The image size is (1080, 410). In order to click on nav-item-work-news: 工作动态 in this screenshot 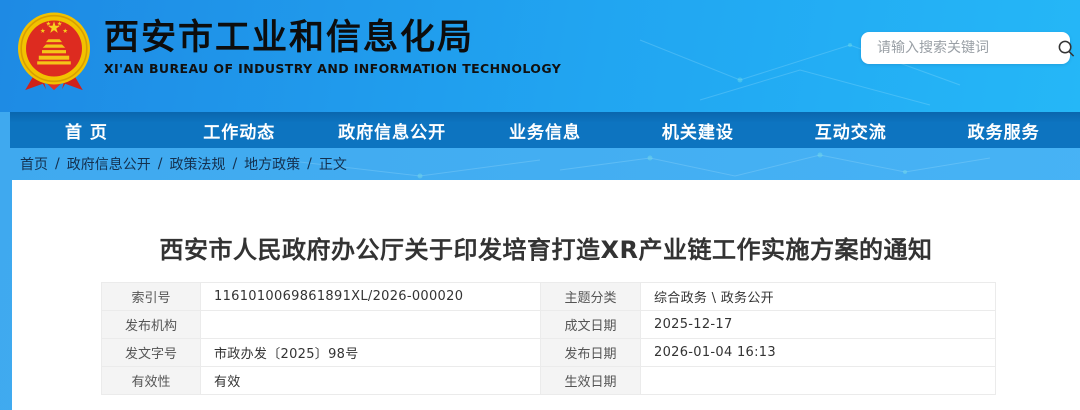, I will do `click(239, 130)`.